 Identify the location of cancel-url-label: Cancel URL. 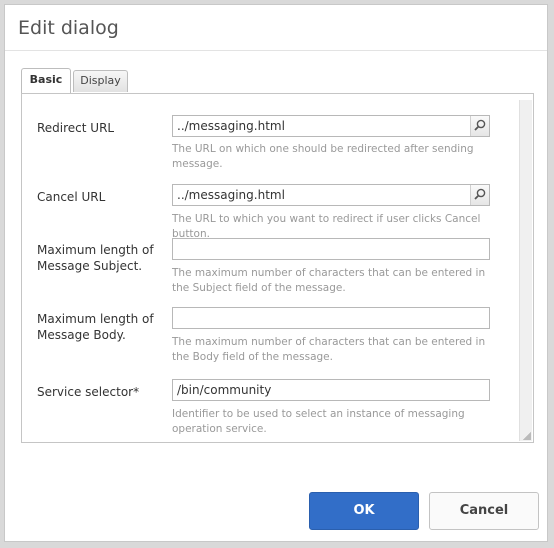
(71, 197).